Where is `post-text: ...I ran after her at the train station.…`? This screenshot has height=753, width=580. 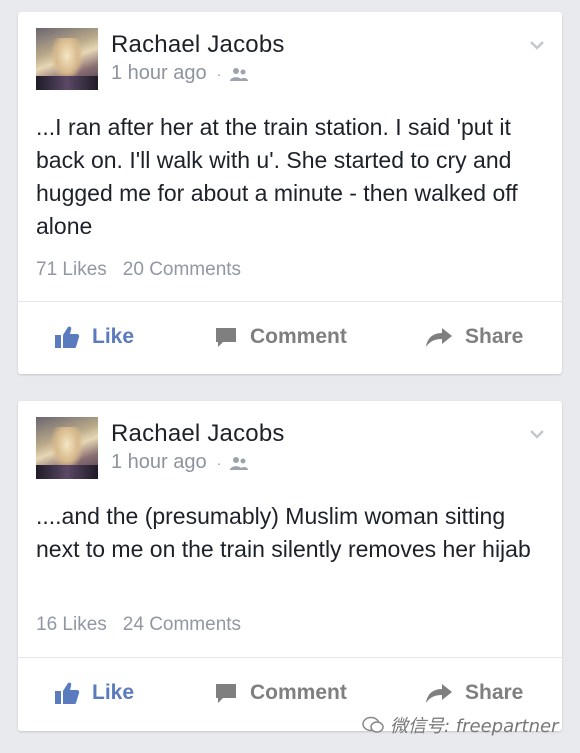
post-text: ...I ran after her at the train station.… is located at coordinates (277, 176).